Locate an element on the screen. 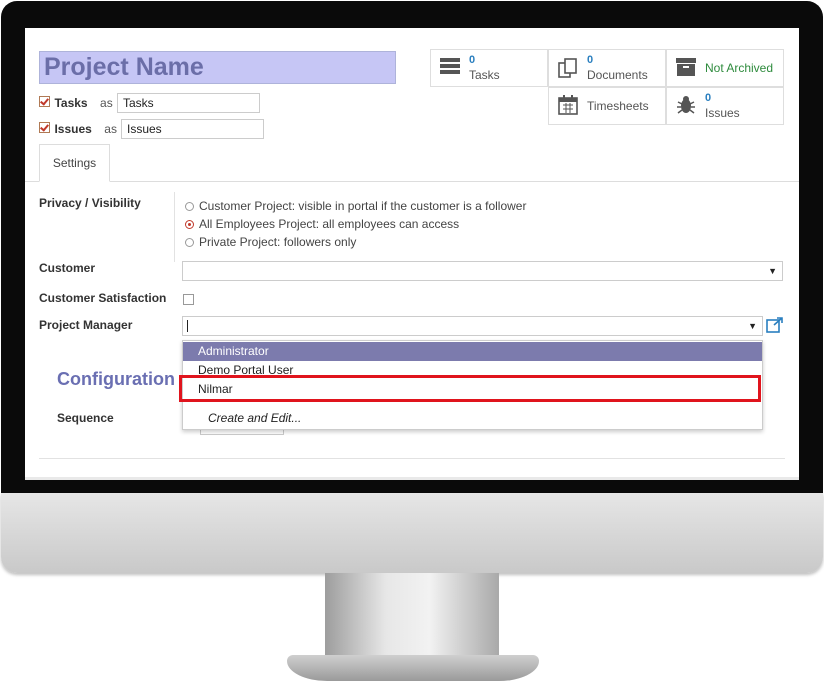  monitor-stand-neck is located at coordinates (412, 615).